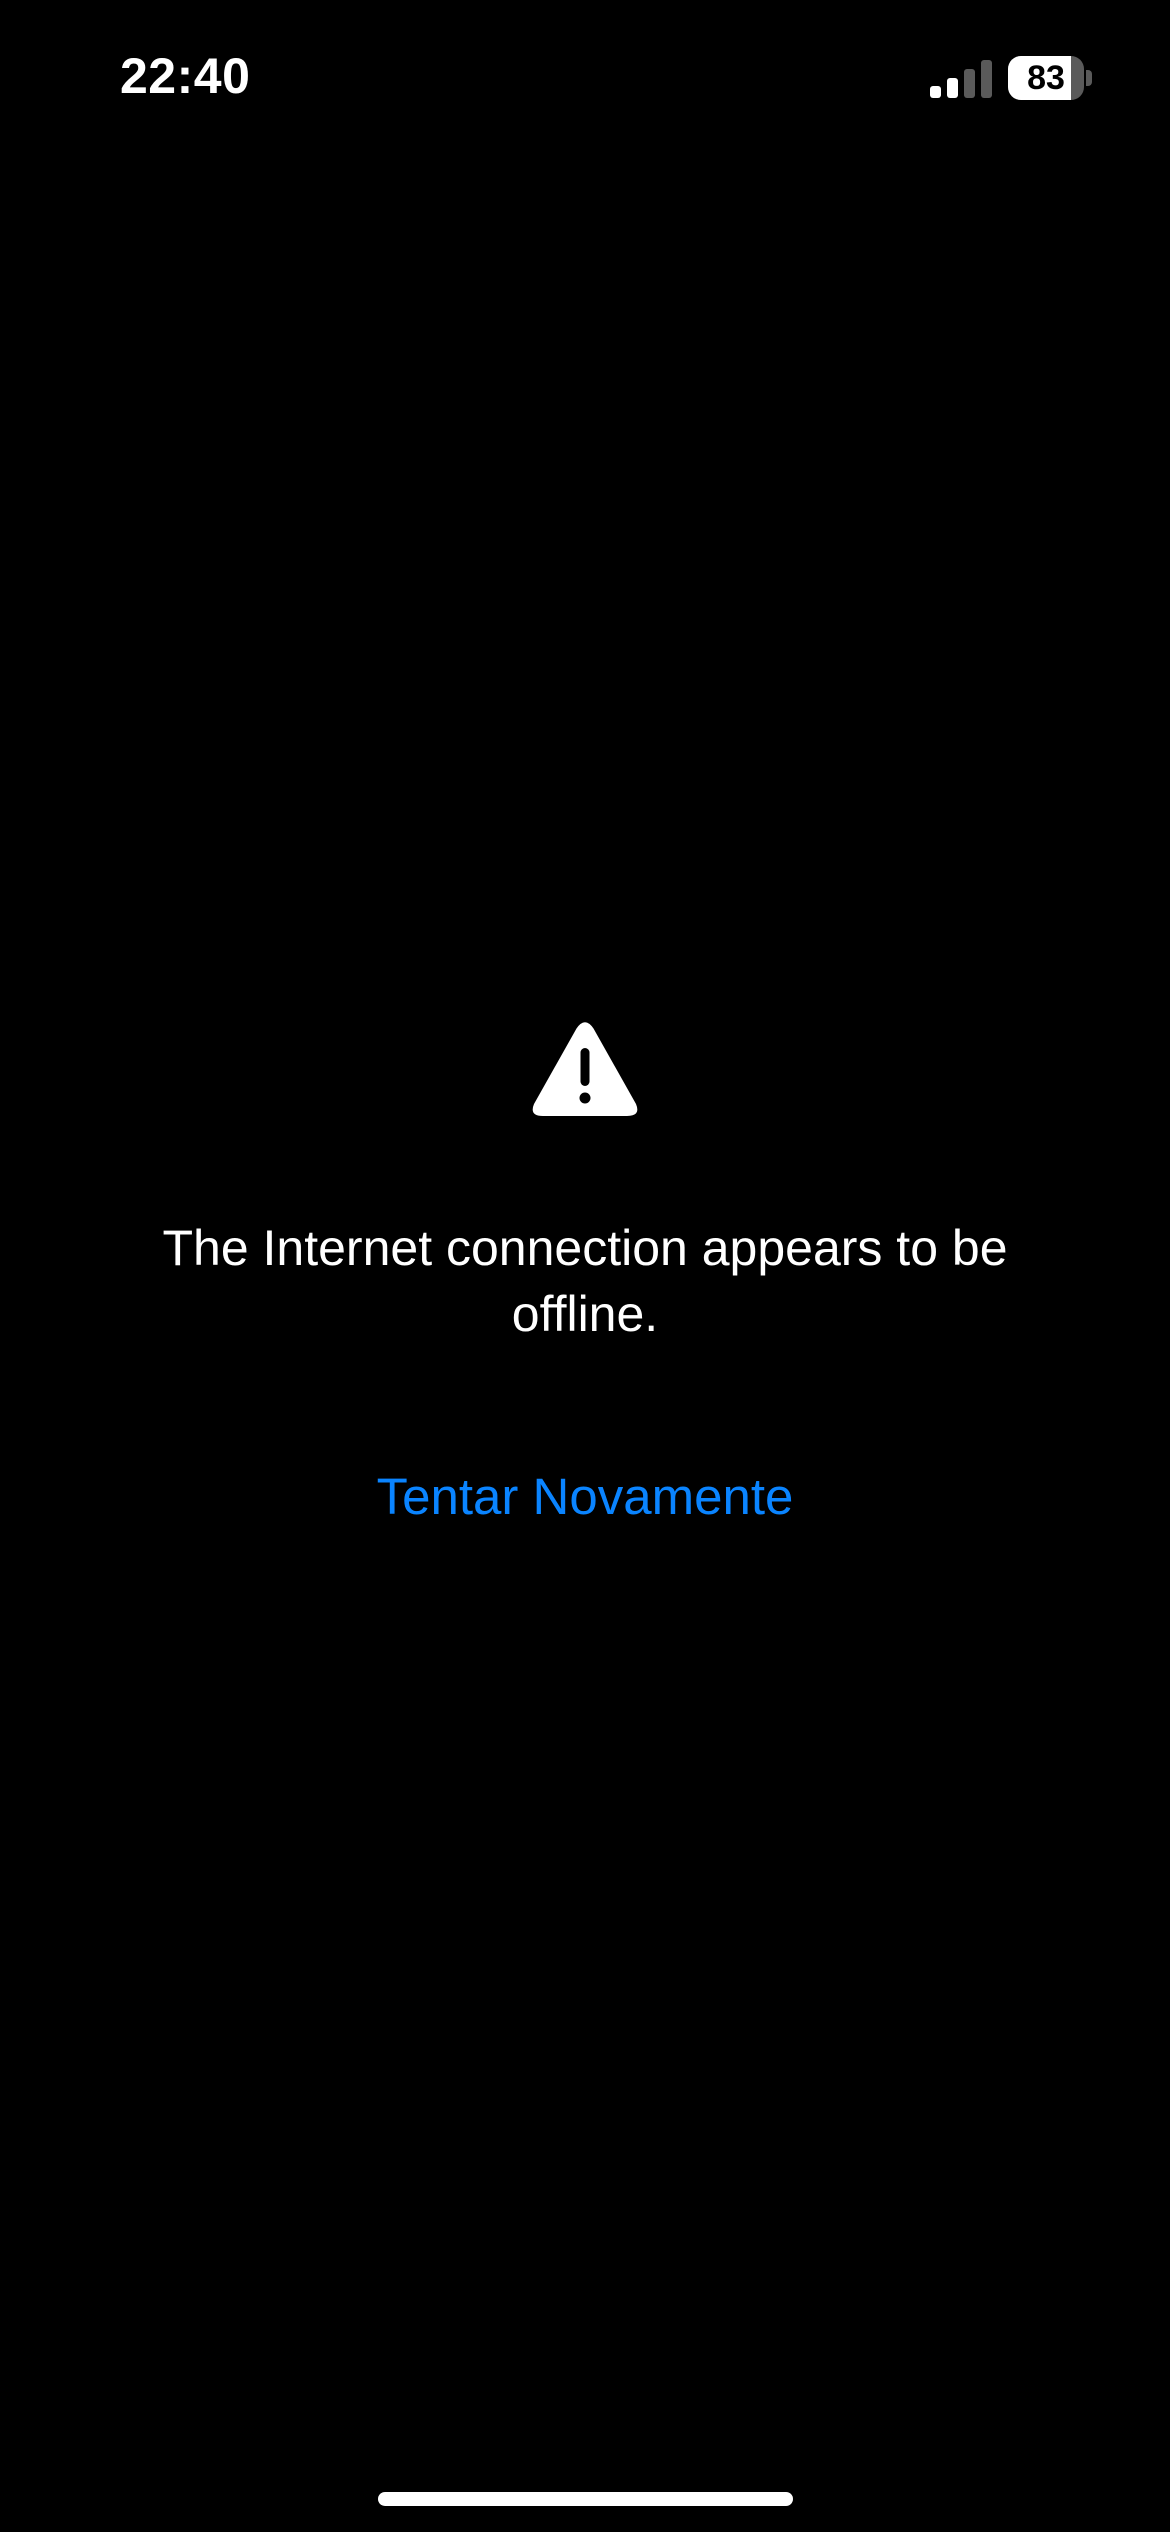 The width and height of the screenshot is (1170, 2532). What do you see at coordinates (1089, 78) in the screenshot?
I see `battery-nub` at bounding box center [1089, 78].